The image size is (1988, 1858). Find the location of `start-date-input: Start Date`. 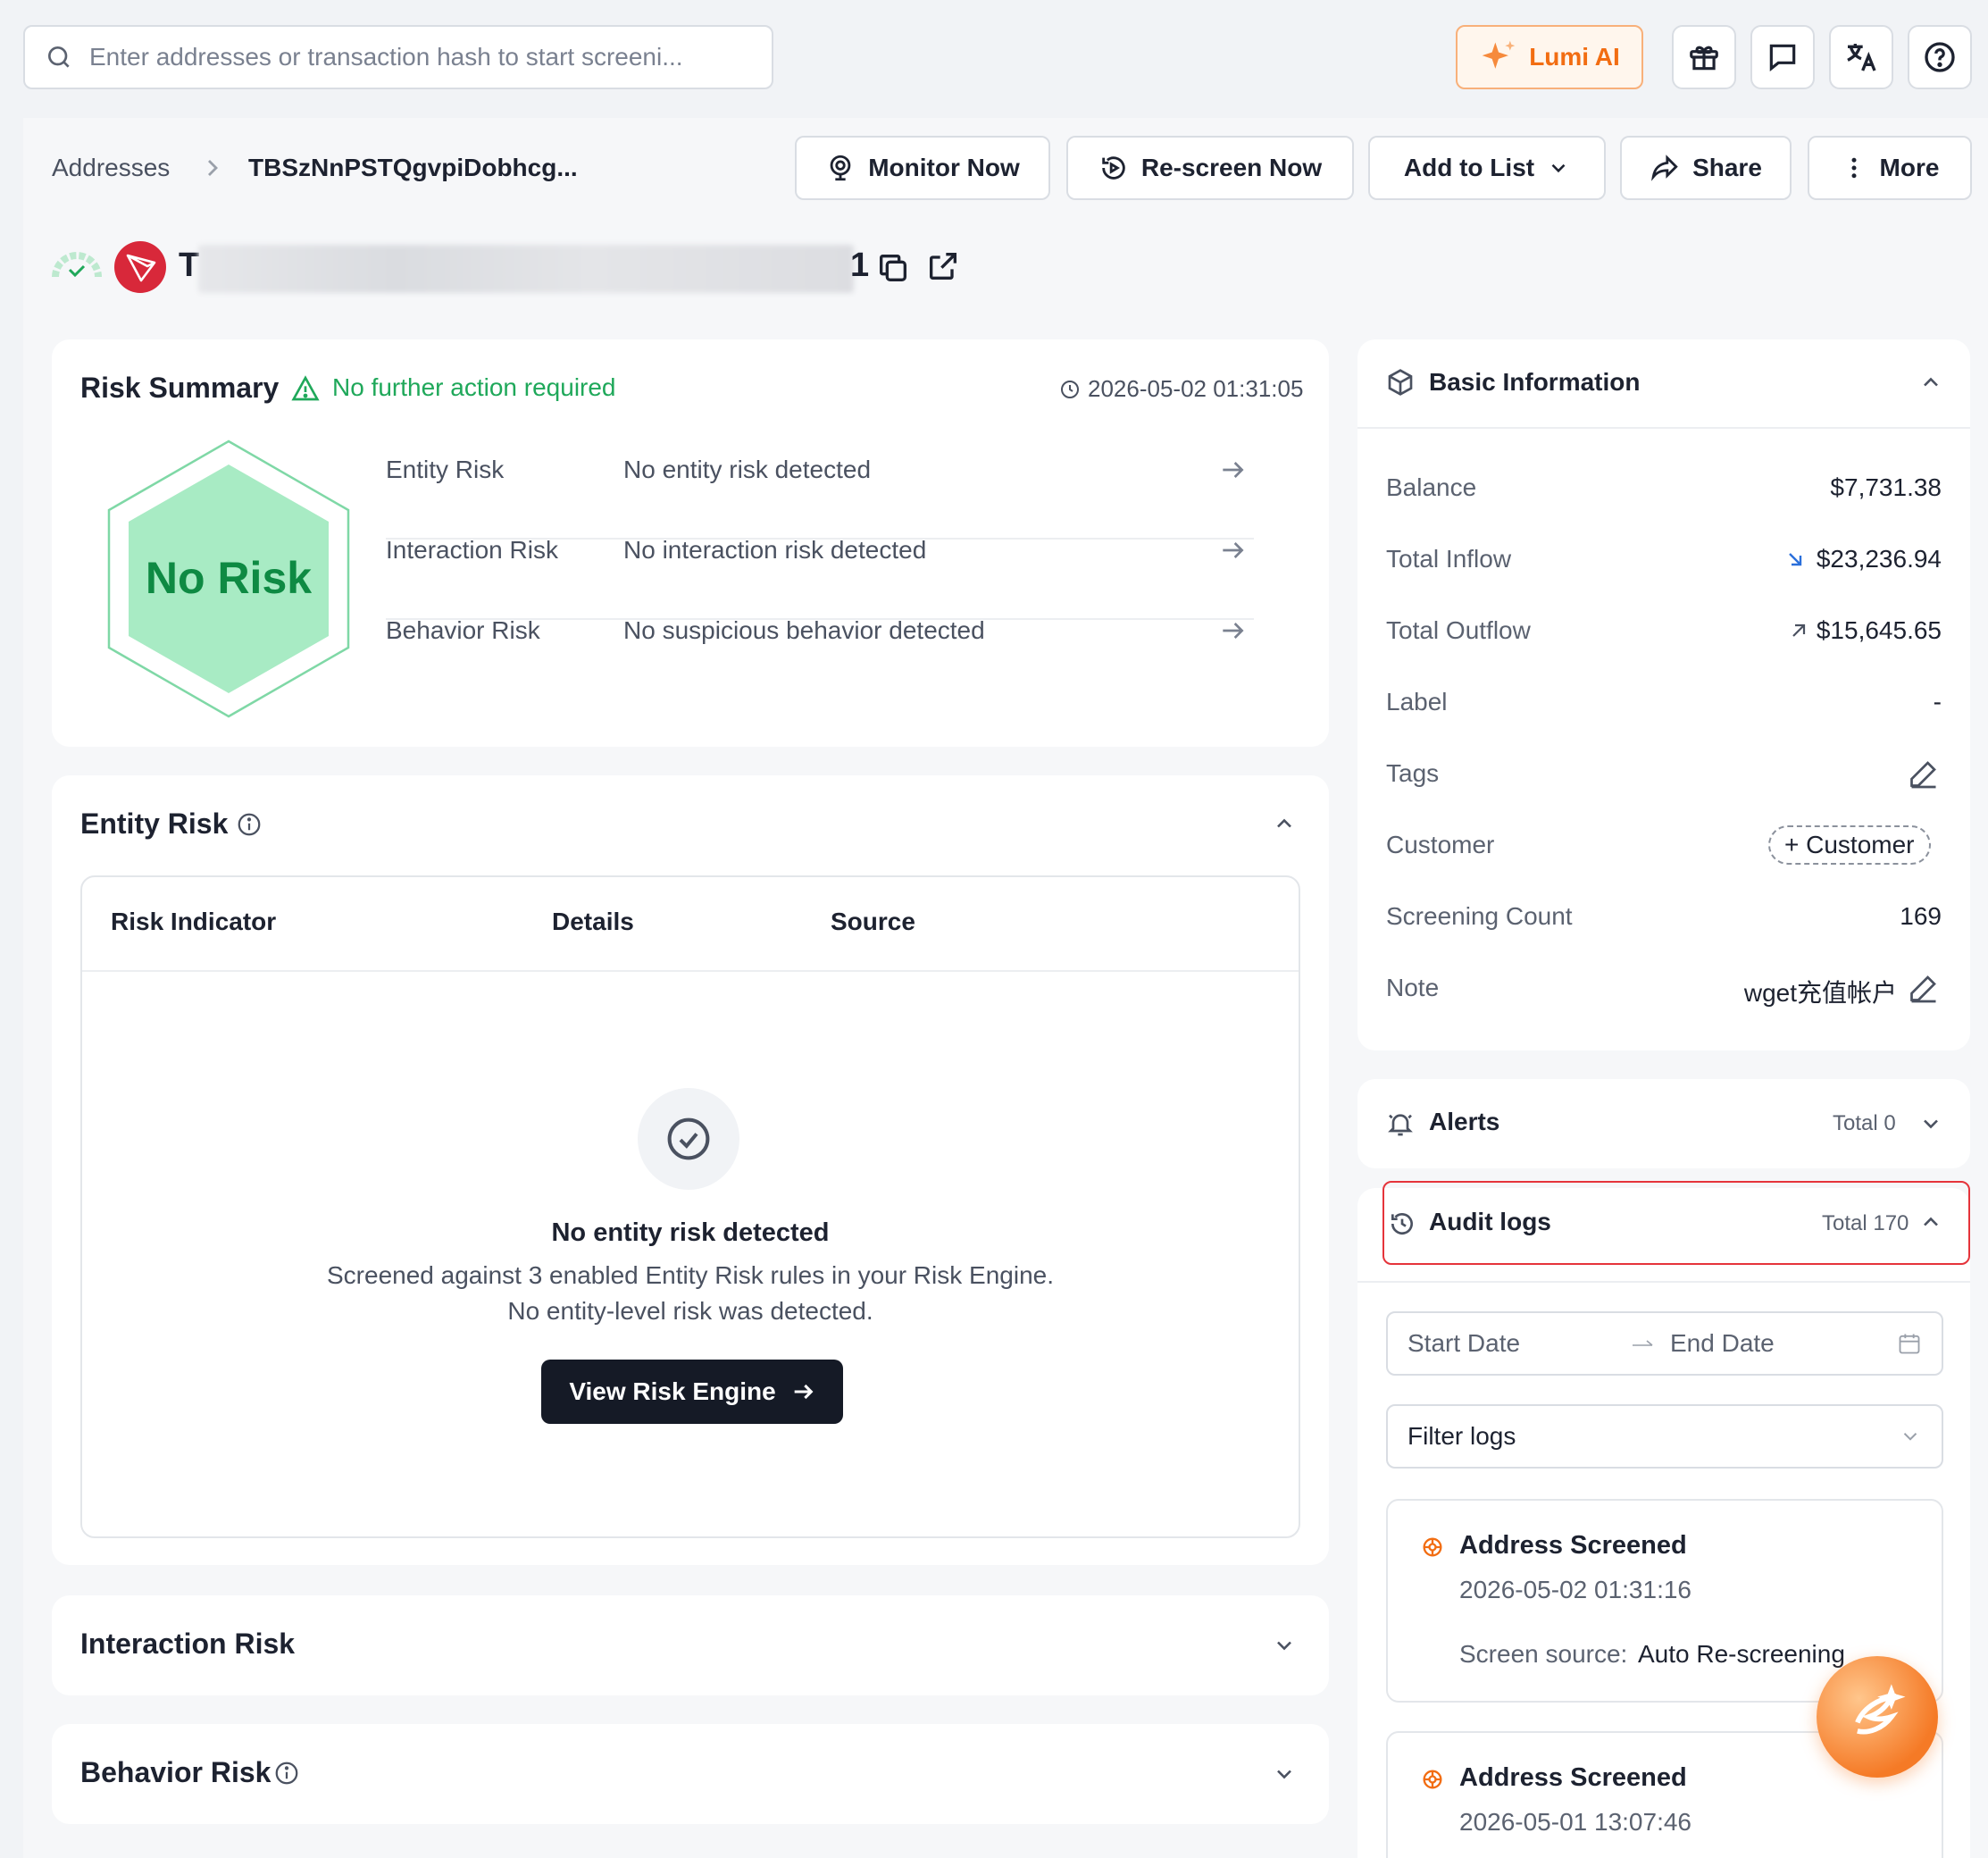

start-date-input: Start Date is located at coordinates (1519, 1343).